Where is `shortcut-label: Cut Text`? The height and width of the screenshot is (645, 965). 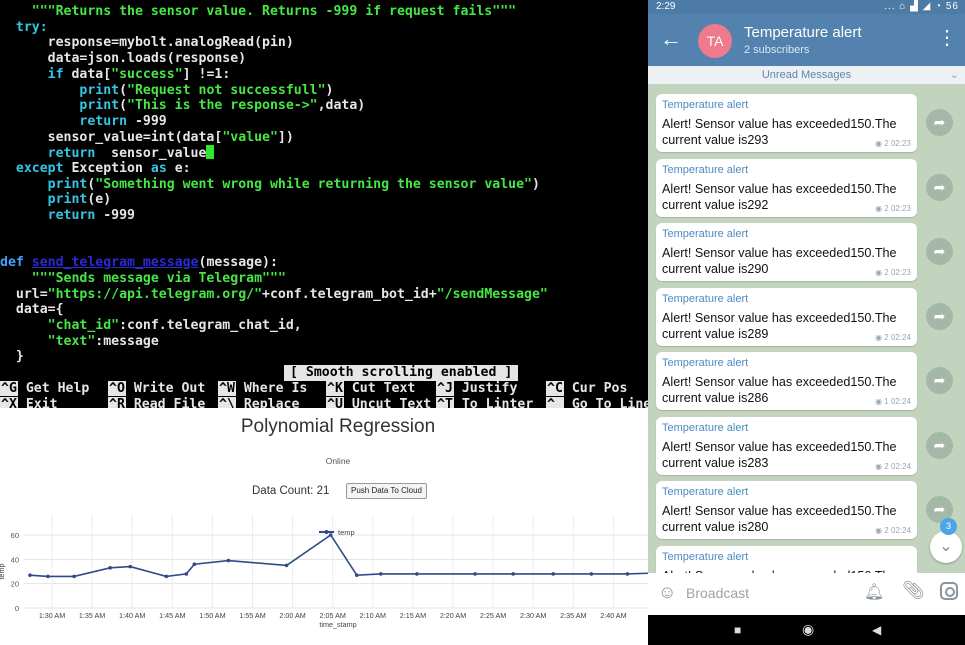 shortcut-label: Cut Text is located at coordinates (383, 388).